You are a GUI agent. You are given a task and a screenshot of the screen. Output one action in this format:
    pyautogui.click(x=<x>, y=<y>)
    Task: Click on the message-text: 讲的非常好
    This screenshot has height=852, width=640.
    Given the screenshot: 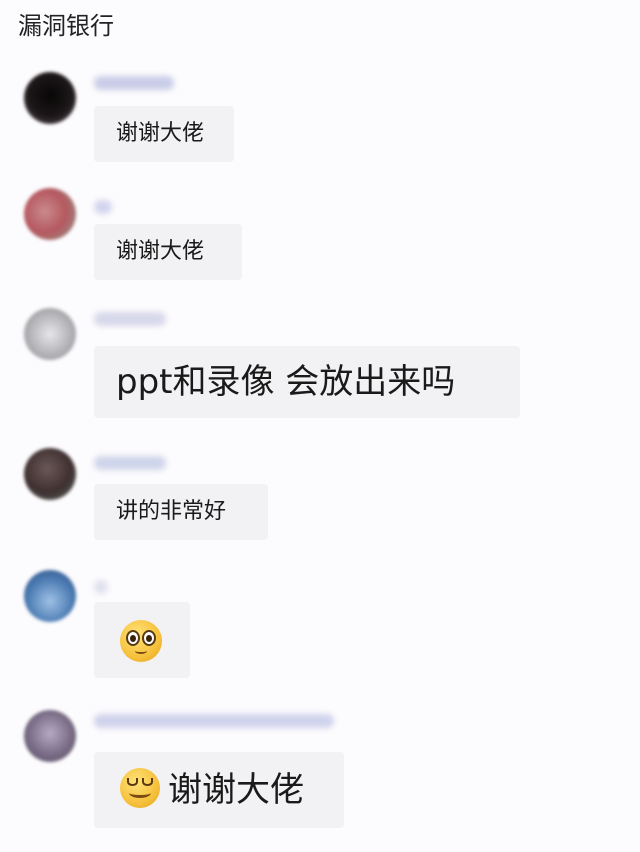 What is the action you would take?
    pyautogui.click(x=171, y=511)
    